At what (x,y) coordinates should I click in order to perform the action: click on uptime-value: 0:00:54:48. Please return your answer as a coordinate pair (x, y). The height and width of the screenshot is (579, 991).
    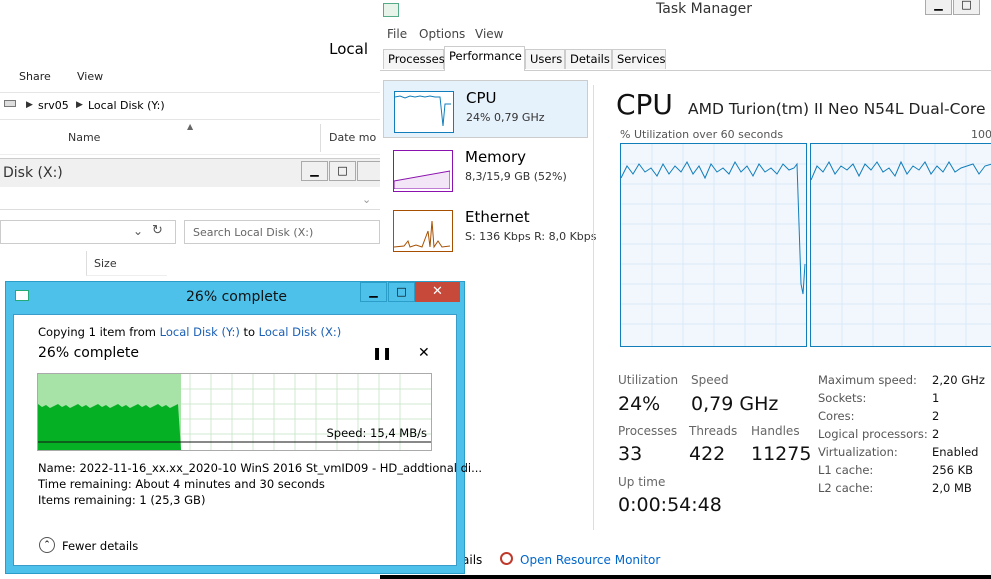
    Looking at the image, I should click on (670, 505).